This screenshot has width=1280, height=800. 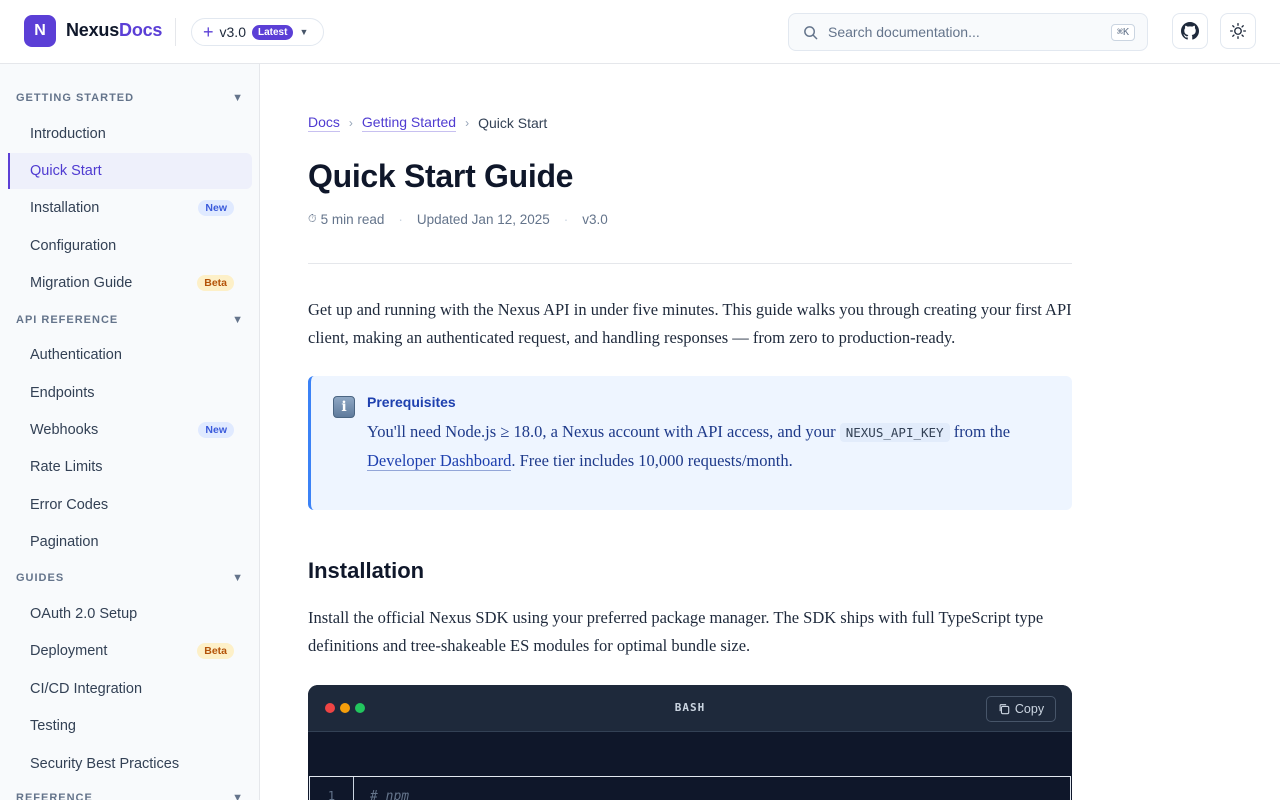 I want to click on sidebar-item-authentication: Authentication, so click(x=130, y=355).